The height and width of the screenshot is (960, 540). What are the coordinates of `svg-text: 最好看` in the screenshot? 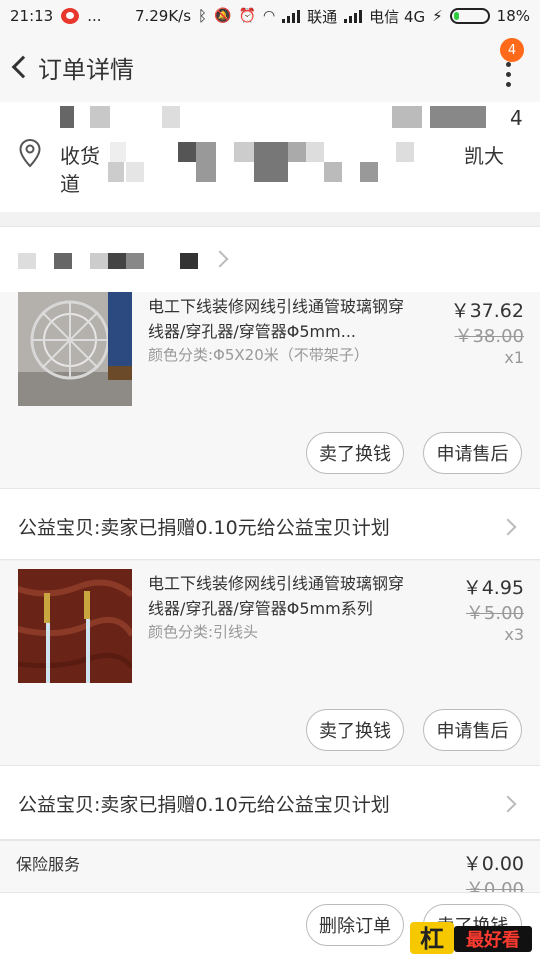 It's located at (493, 940).